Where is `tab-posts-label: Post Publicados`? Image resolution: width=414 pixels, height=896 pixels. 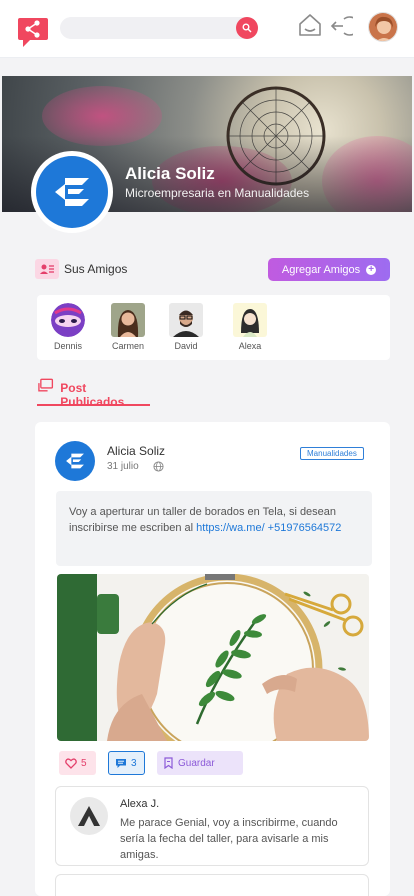
tab-posts-label: Post Publicados is located at coordinates (92, 395).